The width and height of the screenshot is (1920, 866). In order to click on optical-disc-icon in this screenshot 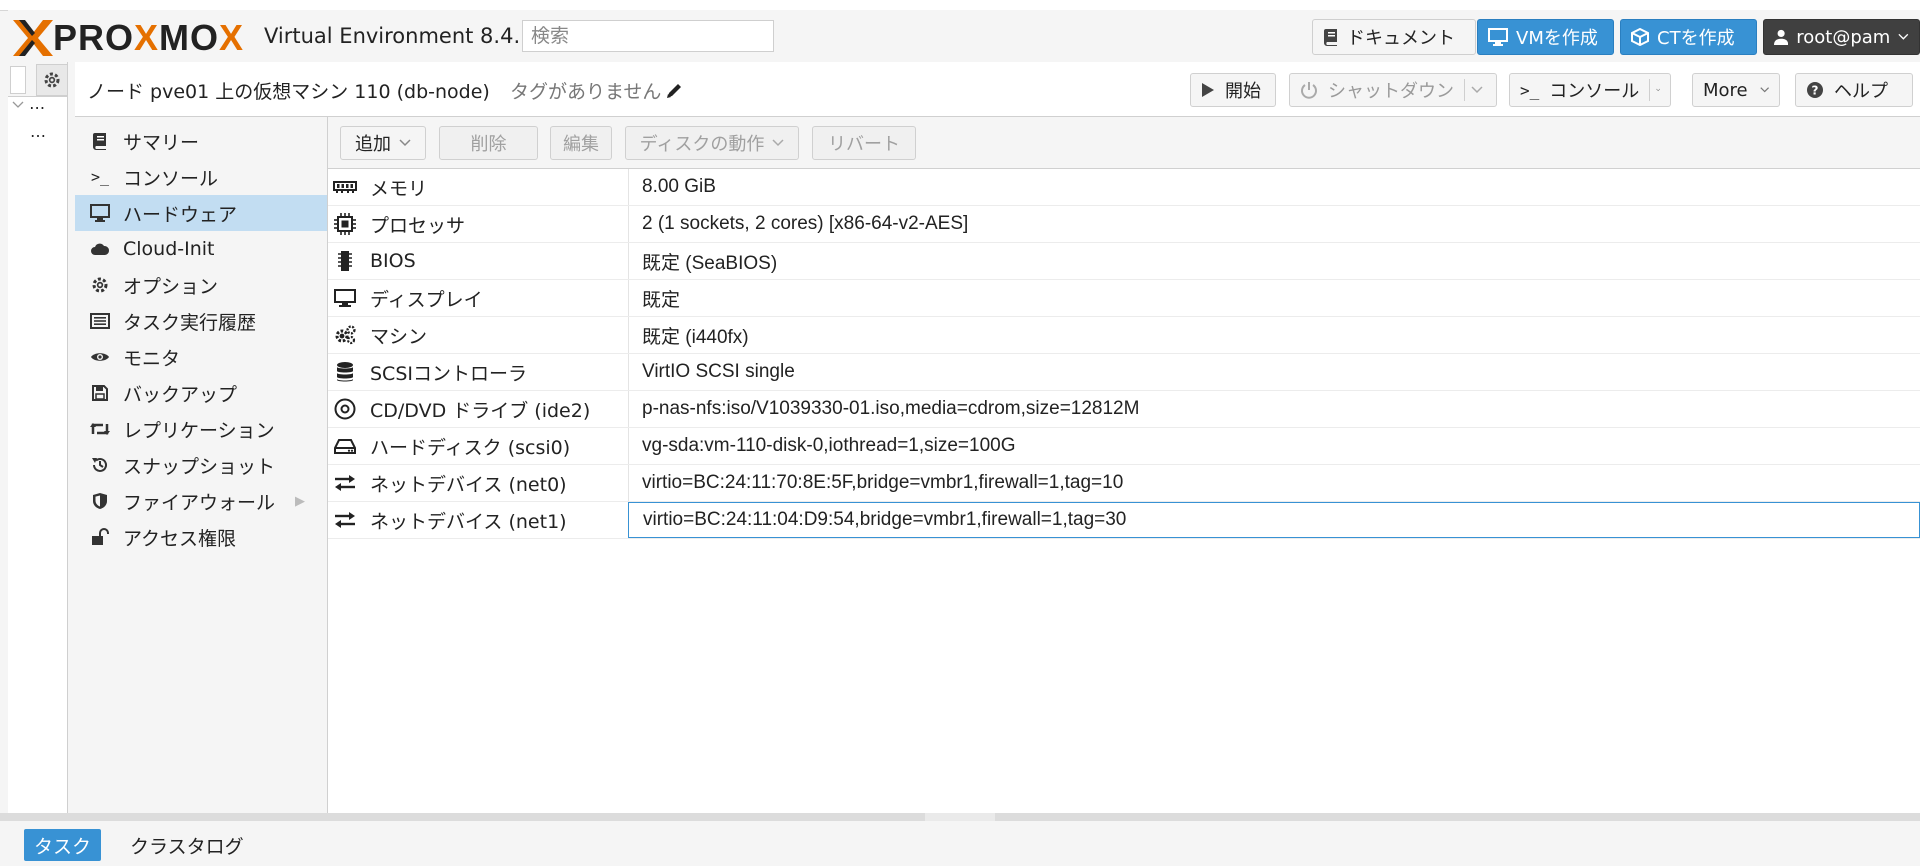, I will do `click(345, 409)`.